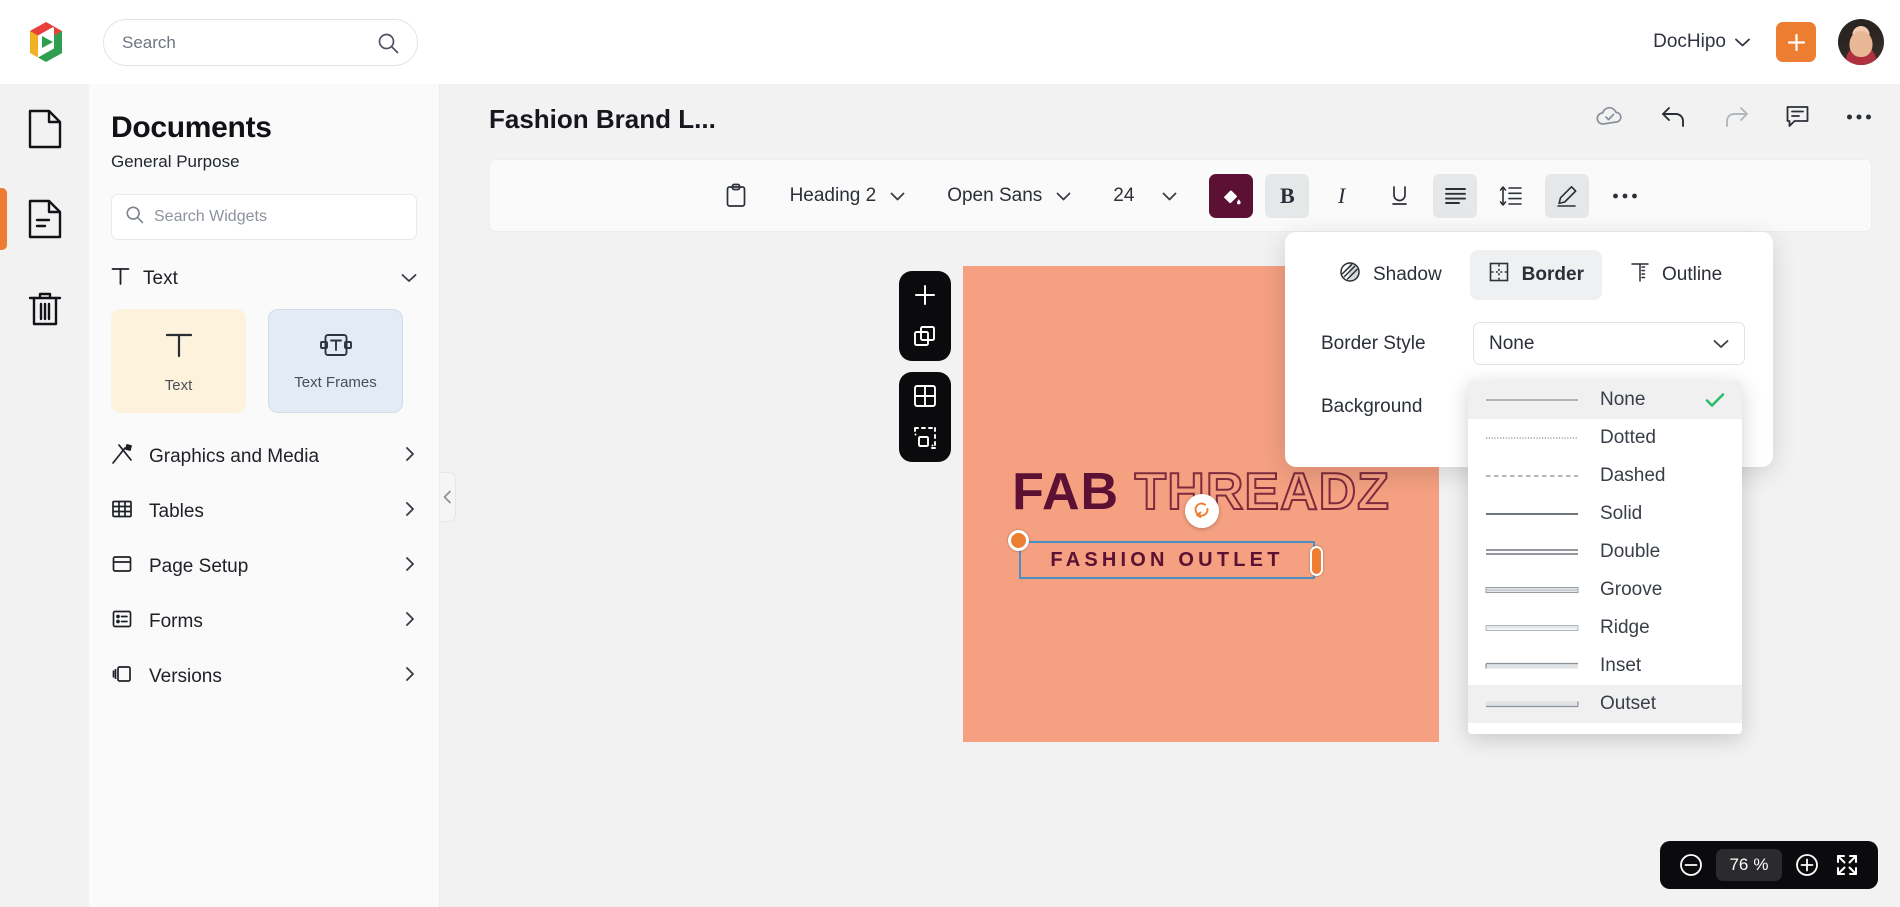 The width and height of the screenshot is (1900, 907). Describe the element at coordinates (1605, 628) in the screenshot. I see `dropdown-option-ridge: Ridge` at that location.